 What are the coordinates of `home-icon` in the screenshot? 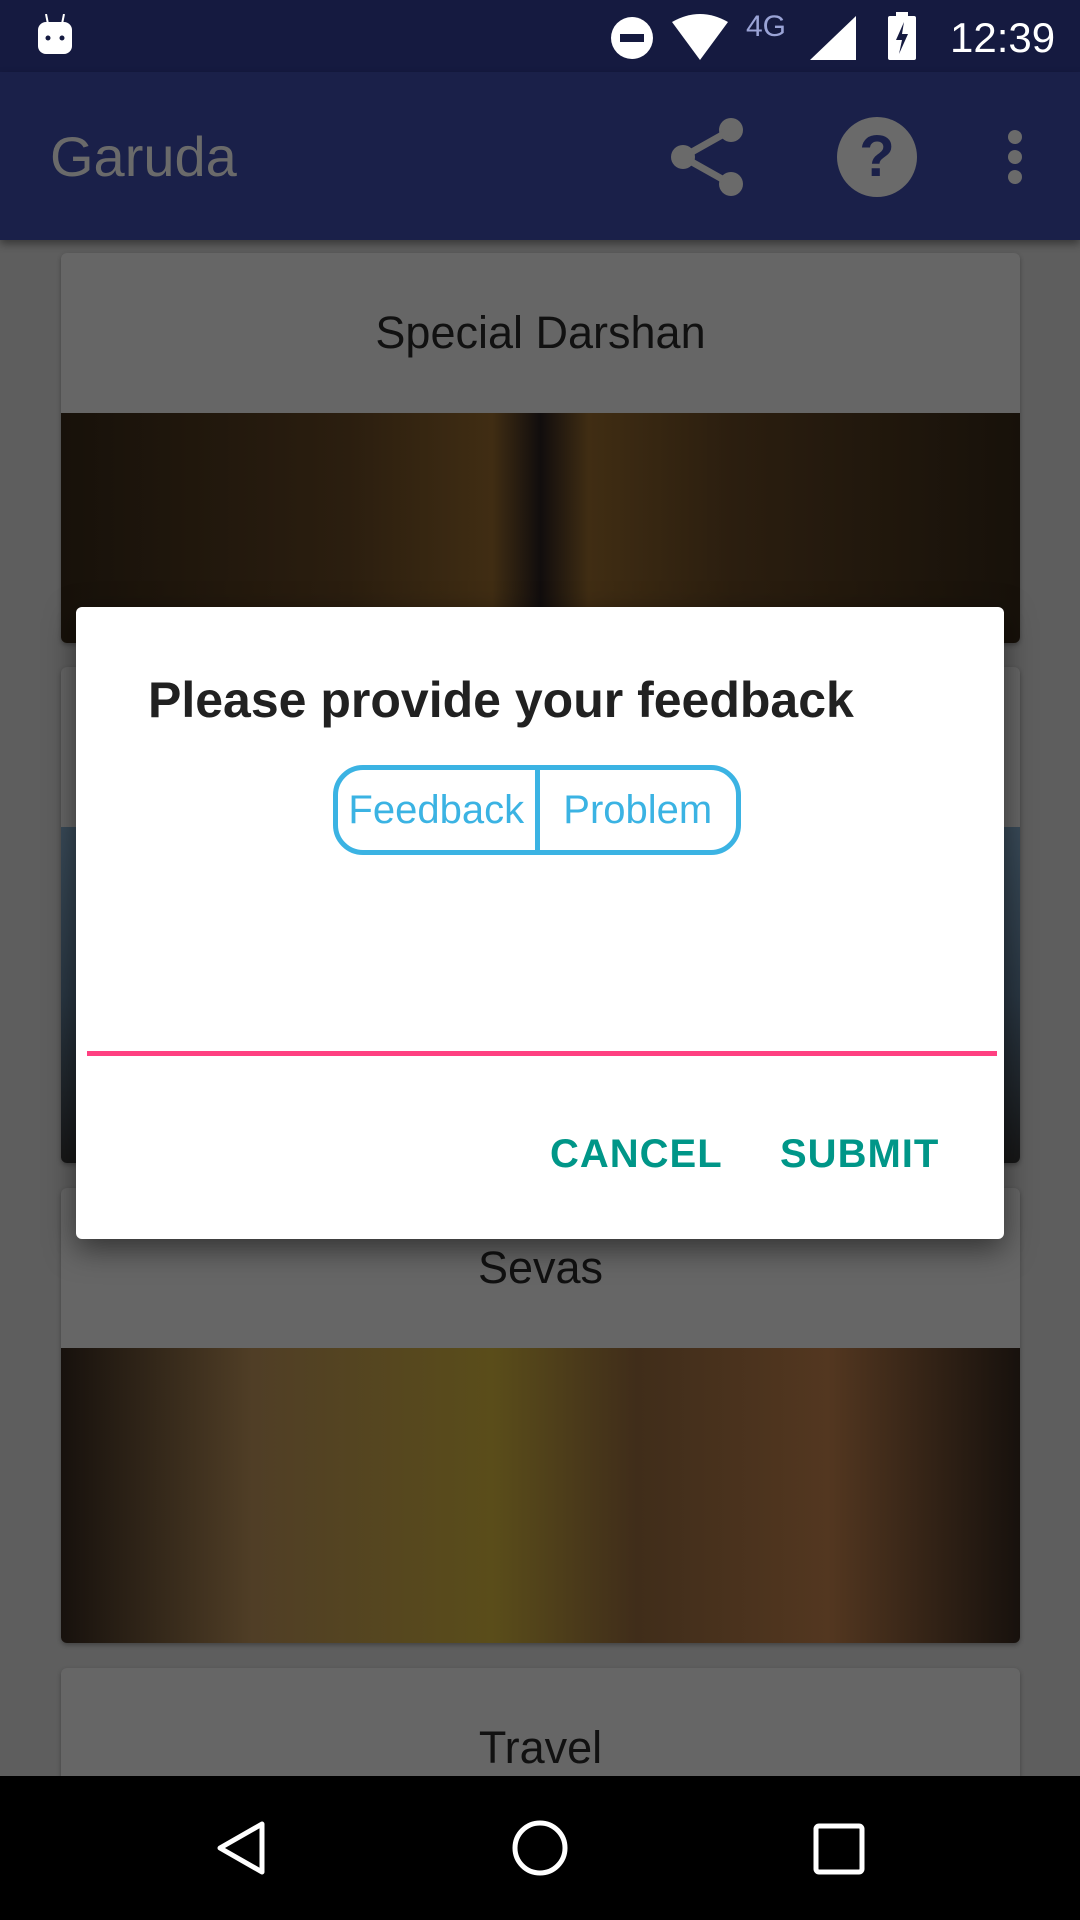 It's located at (540, 1848).